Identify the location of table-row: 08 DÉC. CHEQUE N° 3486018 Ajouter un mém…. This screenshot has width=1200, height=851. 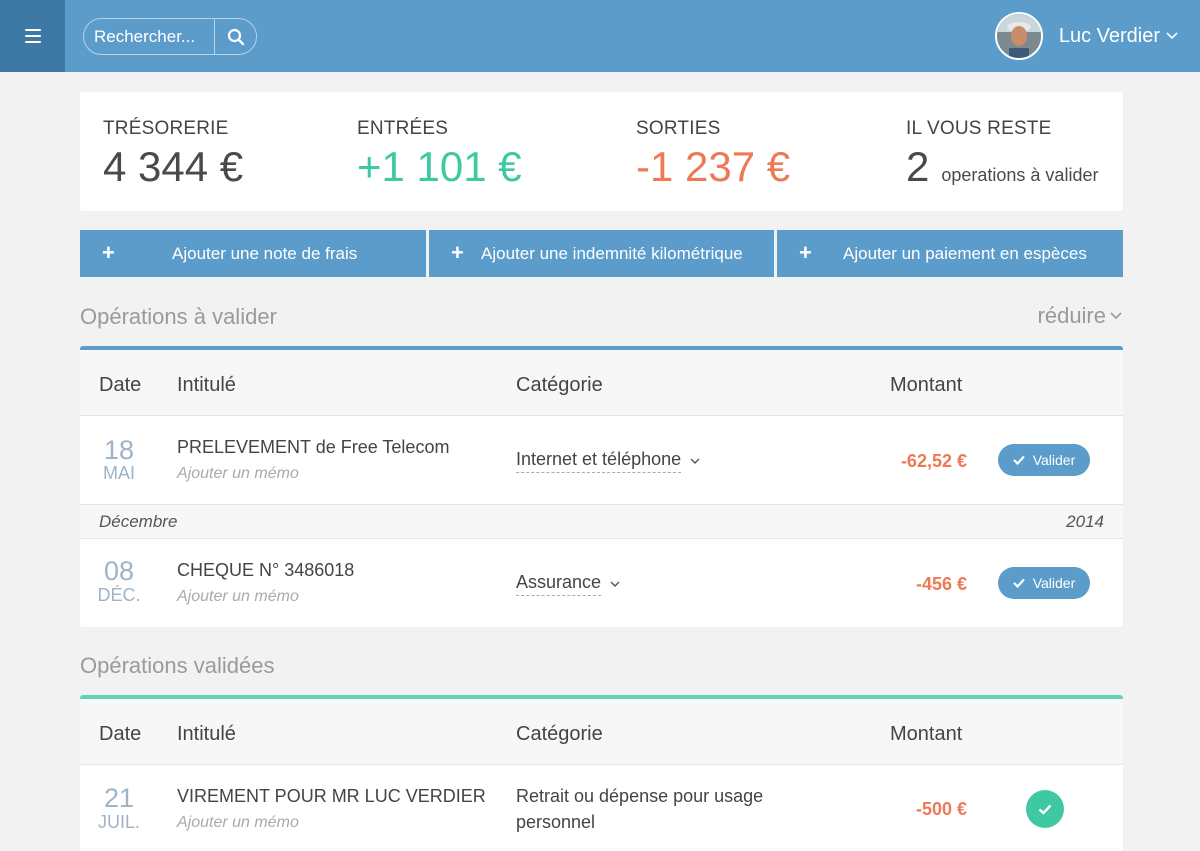
(601, 583).